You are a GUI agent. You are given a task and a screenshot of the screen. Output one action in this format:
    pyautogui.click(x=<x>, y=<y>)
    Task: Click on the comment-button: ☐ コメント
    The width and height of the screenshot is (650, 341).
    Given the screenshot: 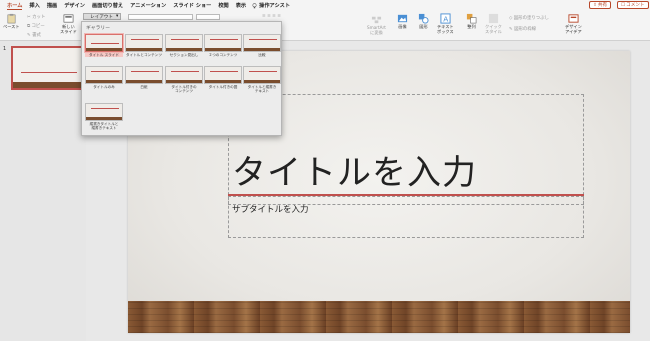 What is the action you would take?
    pyautogui.click(x=633, y=5)
    